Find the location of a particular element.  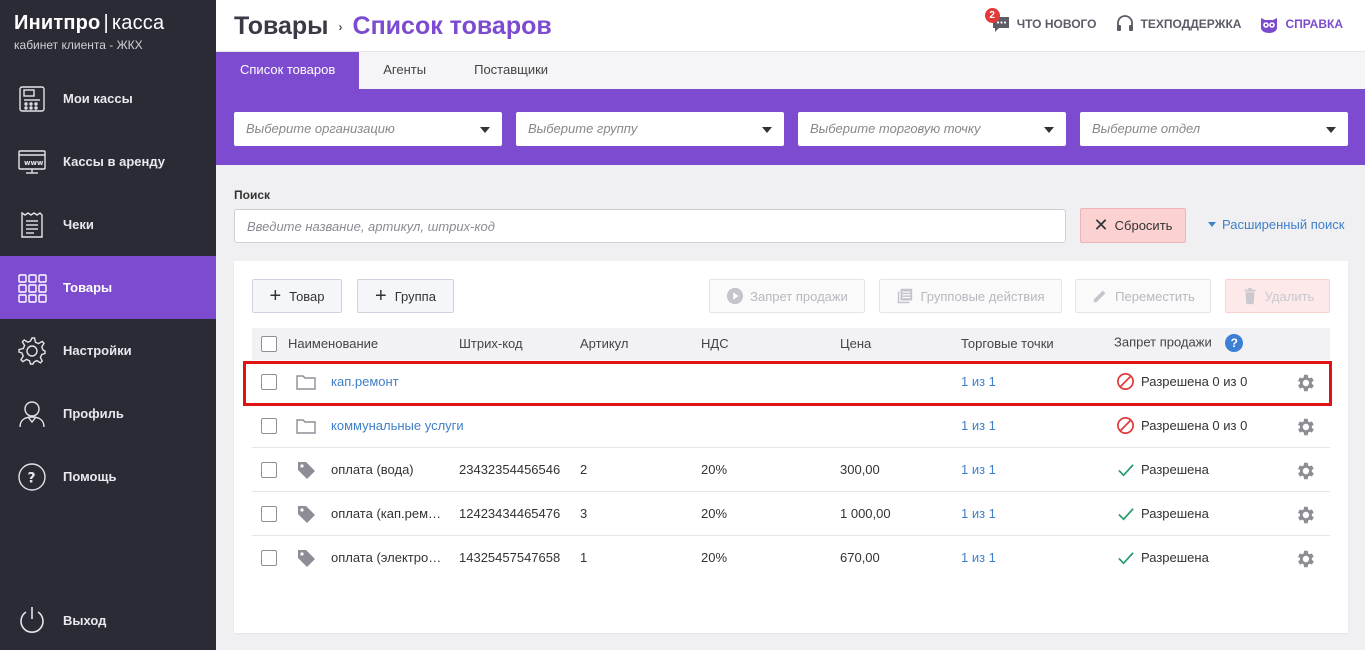

col-sale-ban-label: Запрет продажи is located at coordinates (1163, 341).